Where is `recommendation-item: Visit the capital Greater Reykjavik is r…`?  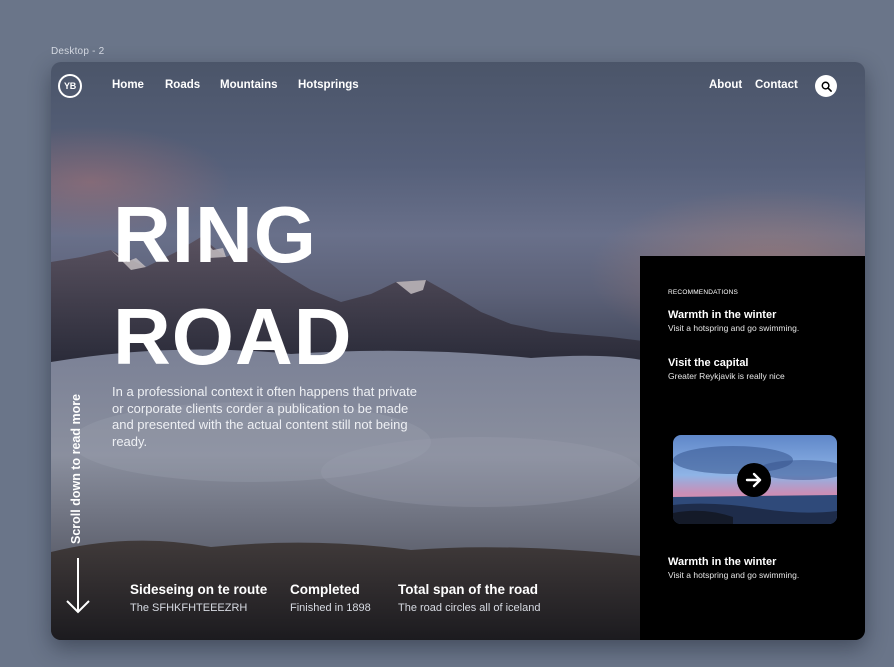 recommendation-item: Visit the capital Greater Reykjavik is r… is located at coordinates (726, 369).